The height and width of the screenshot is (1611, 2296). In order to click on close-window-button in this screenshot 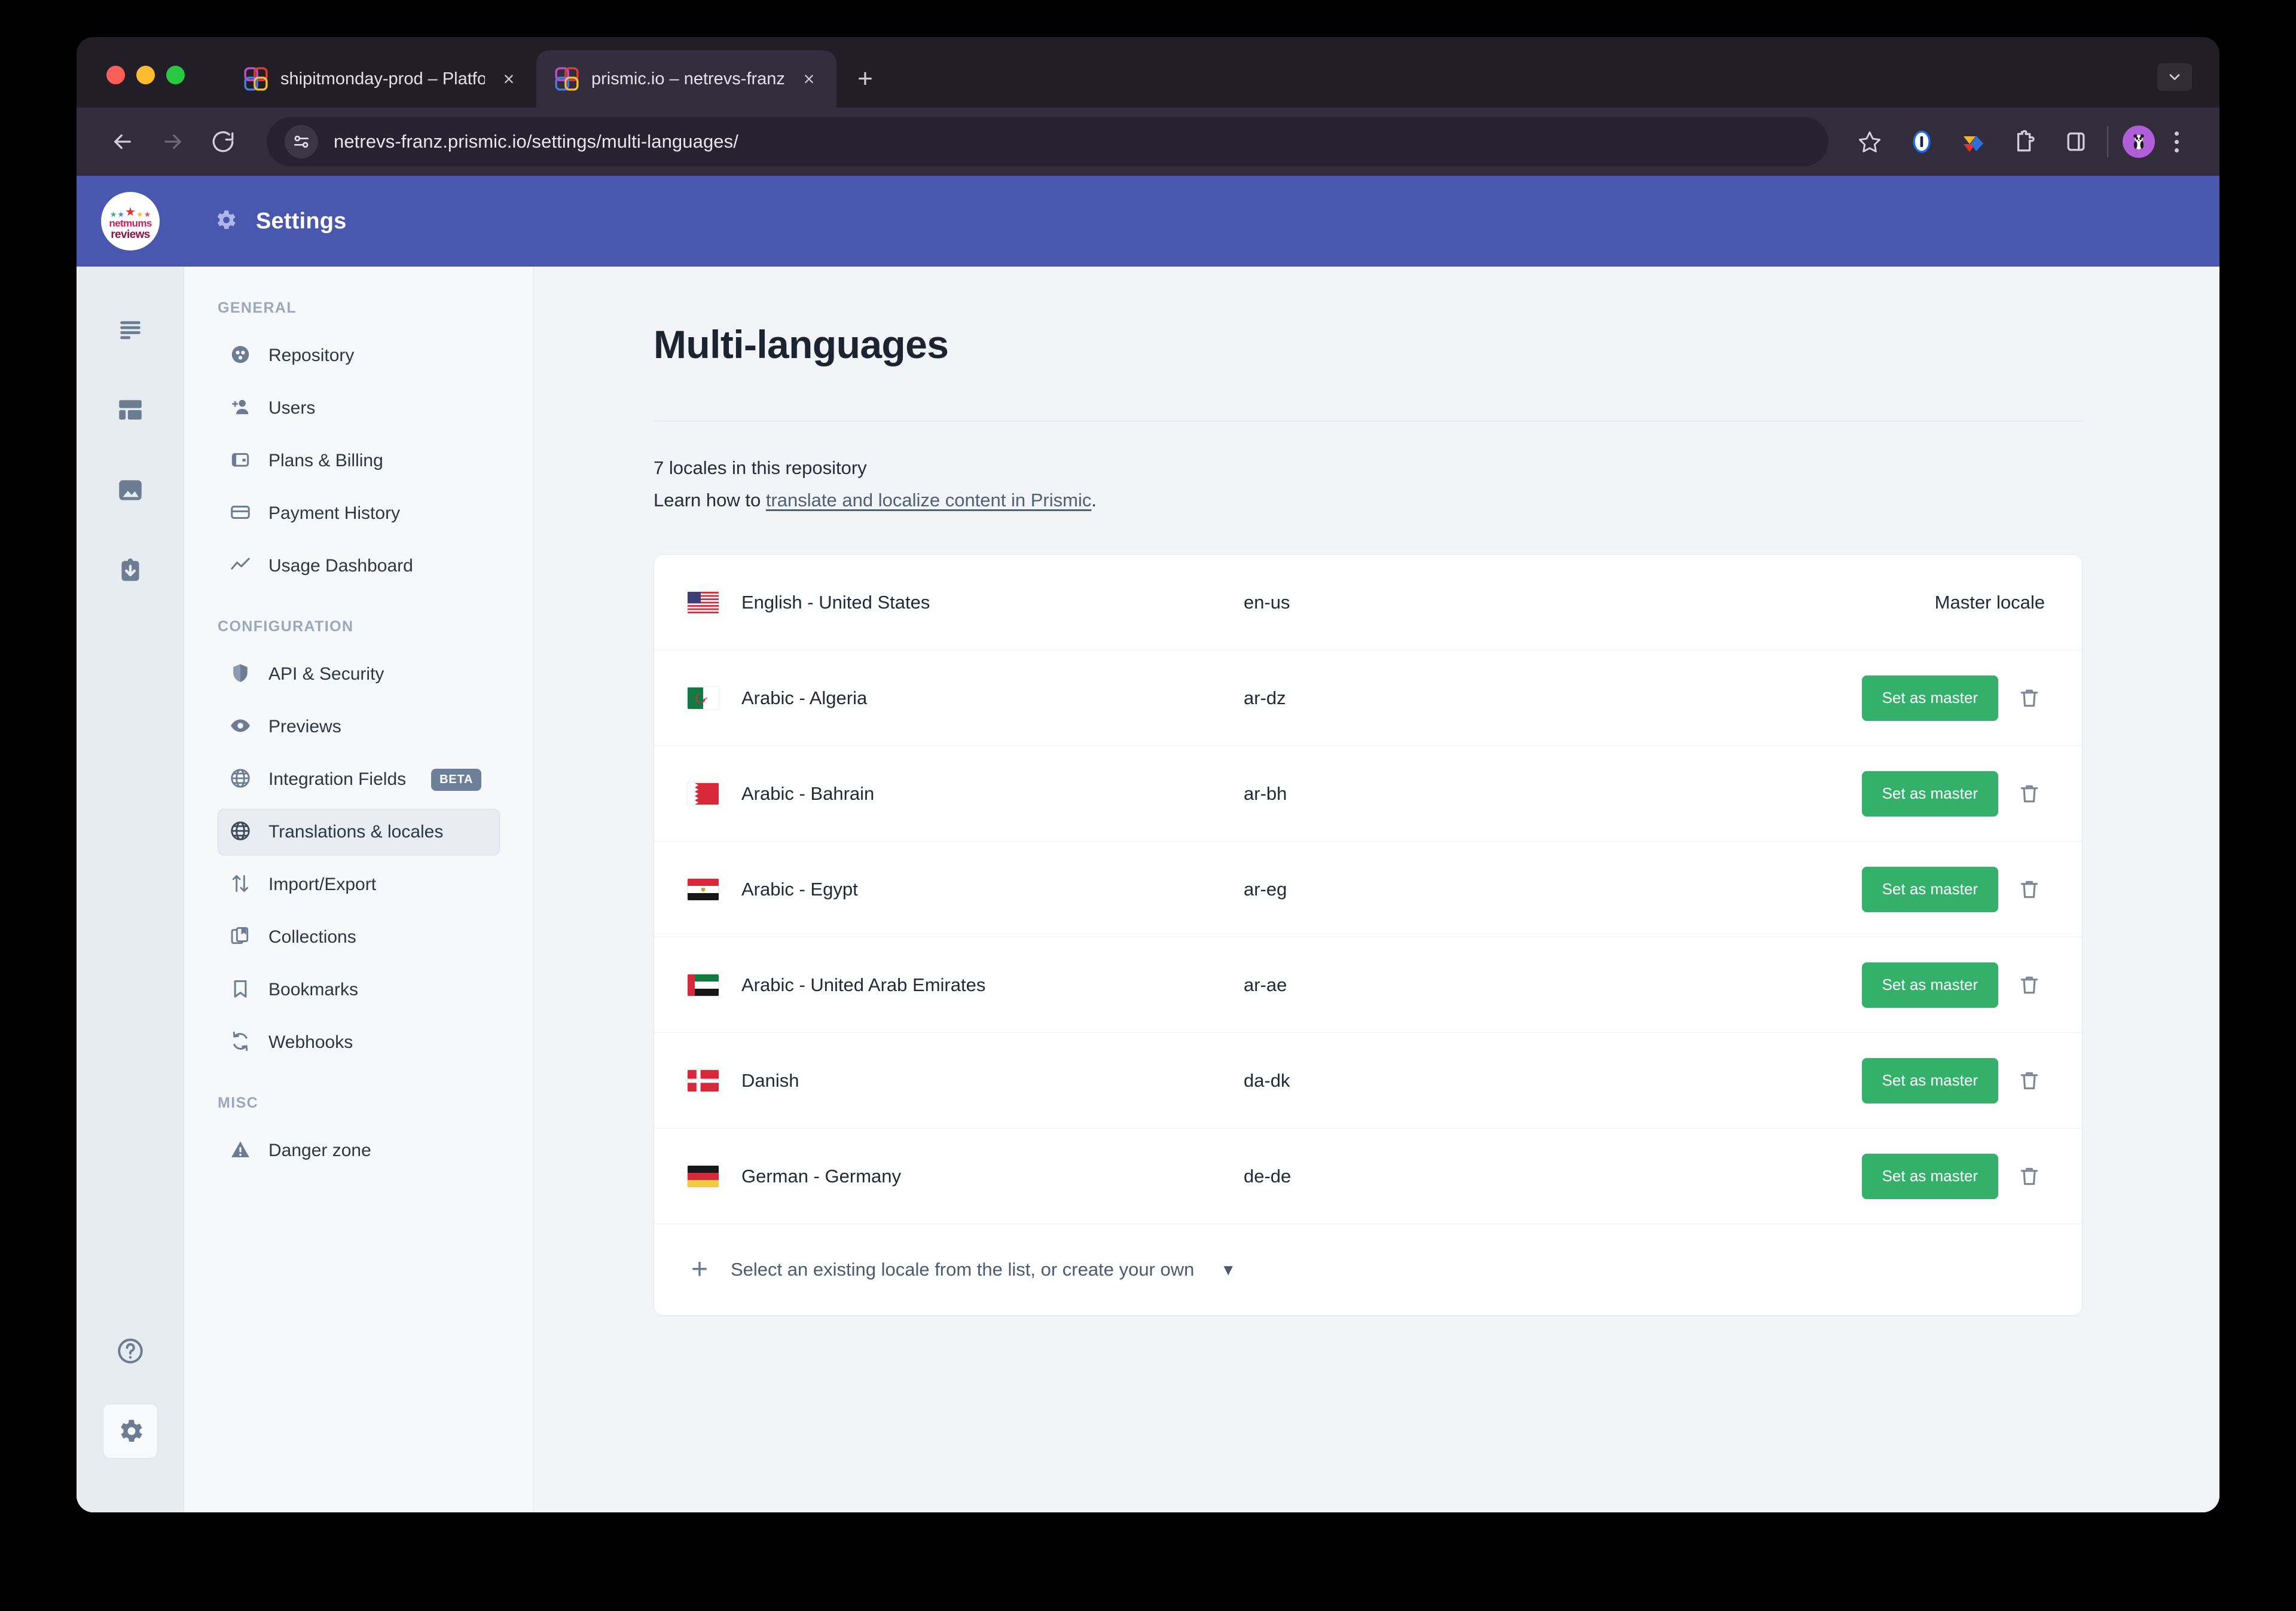, I will do `click(115, 75)`.